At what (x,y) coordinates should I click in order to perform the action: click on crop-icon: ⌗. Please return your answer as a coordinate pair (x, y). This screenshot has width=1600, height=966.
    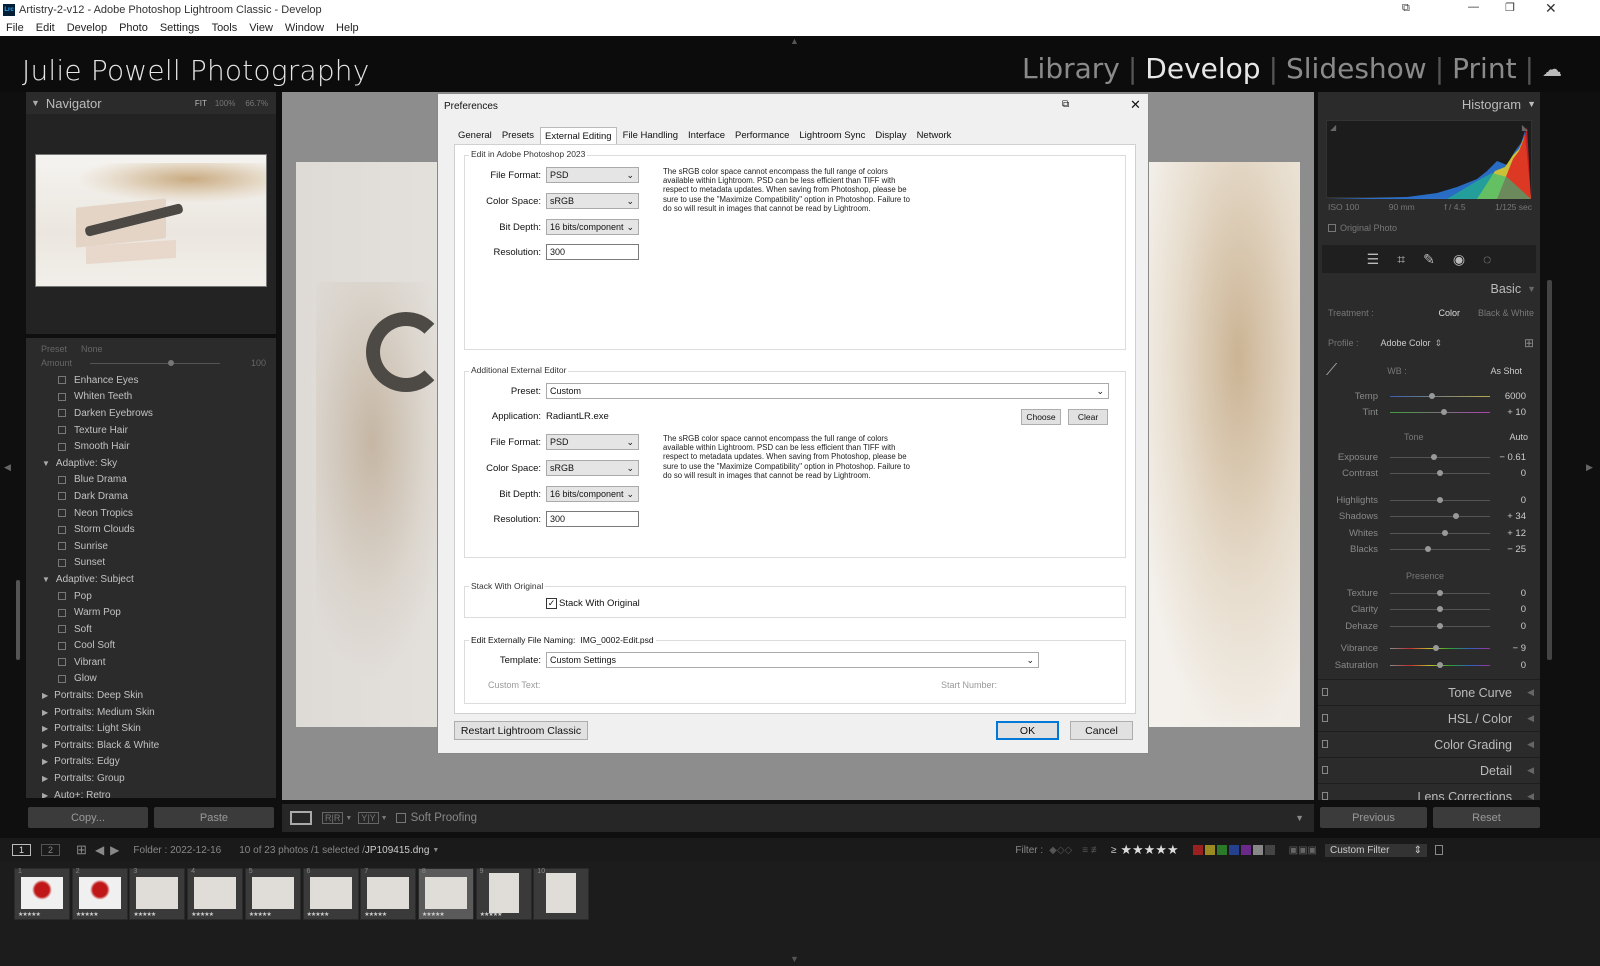
    Looking at the image, I should click on (1401, 259).